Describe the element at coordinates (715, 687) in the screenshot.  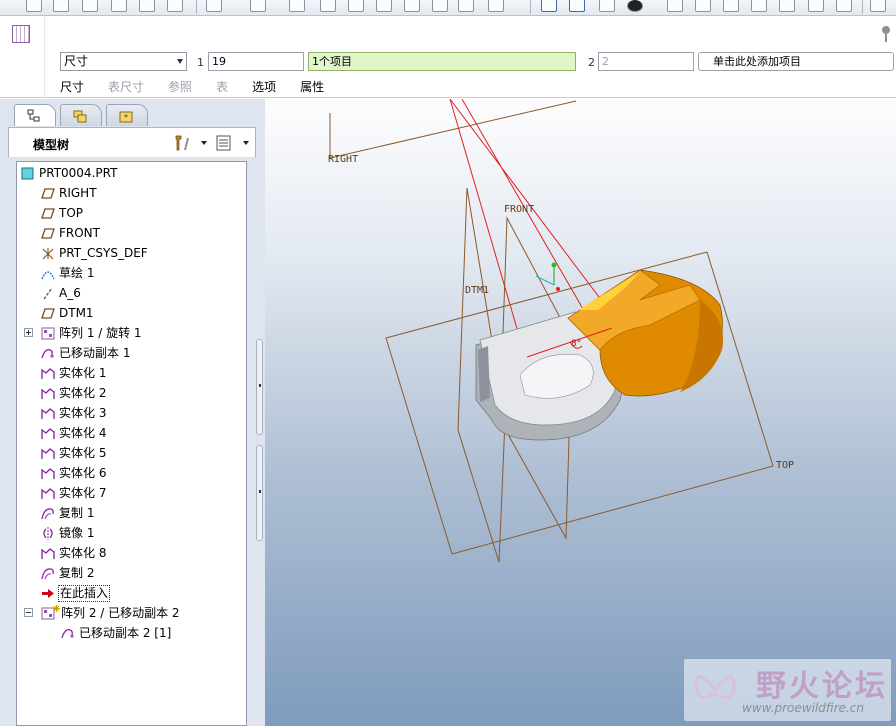
I see `butterfly-logo-icon` at that location.